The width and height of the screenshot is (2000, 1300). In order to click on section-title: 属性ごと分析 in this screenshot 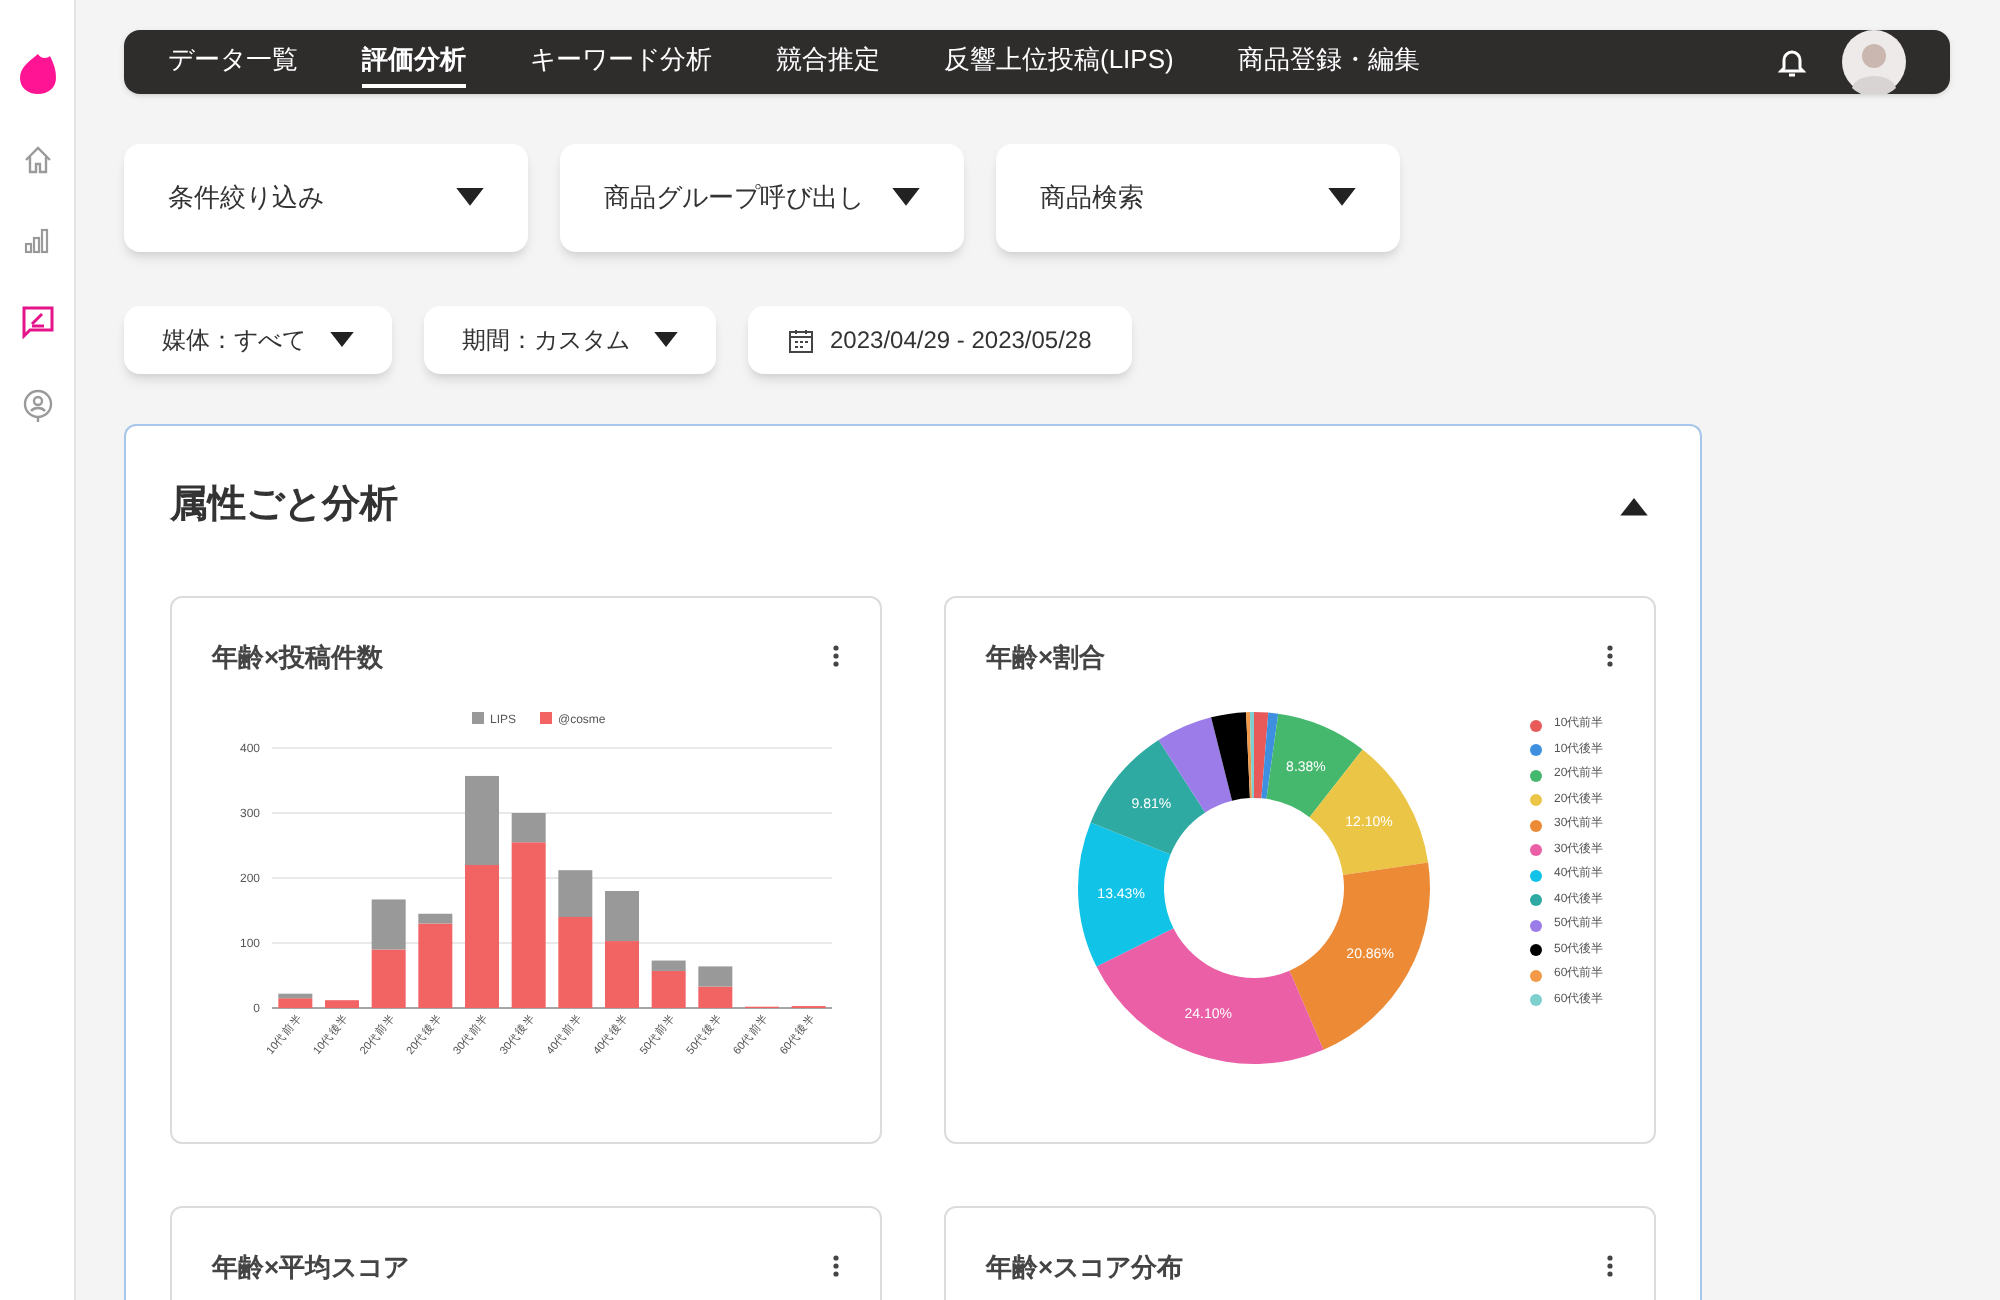, I will do `click(284, 506)`.